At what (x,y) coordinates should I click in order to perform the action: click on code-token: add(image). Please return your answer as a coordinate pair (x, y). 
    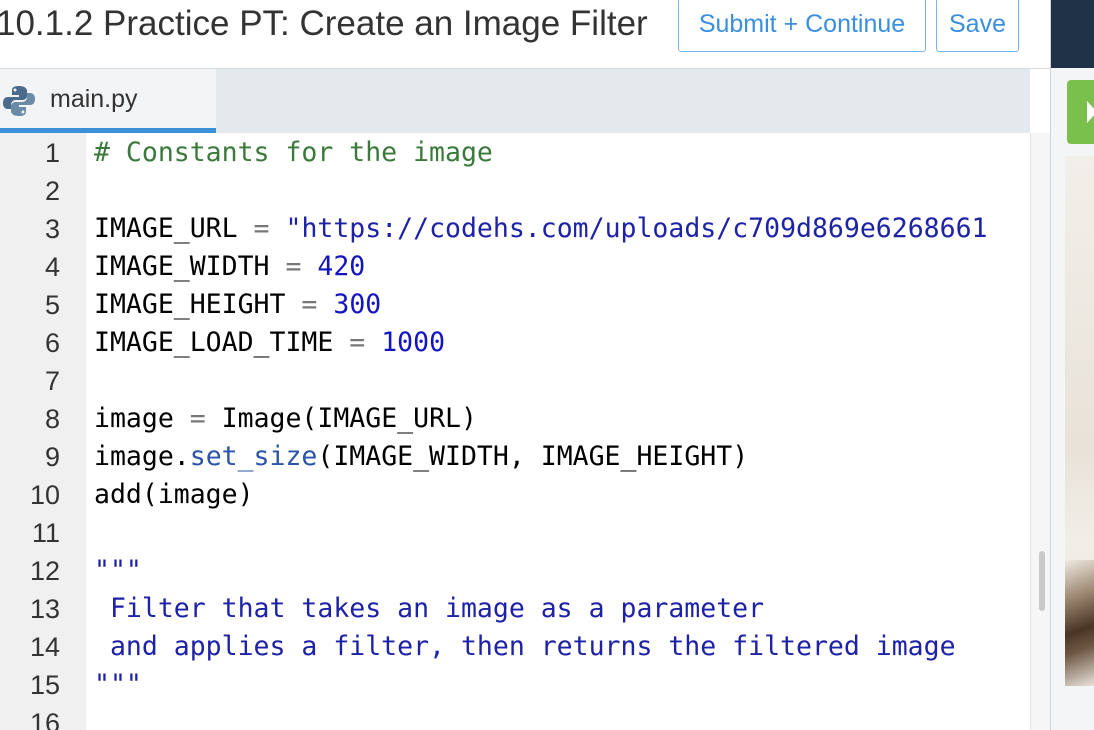
    Looking at the image, I should click on (174, 494).